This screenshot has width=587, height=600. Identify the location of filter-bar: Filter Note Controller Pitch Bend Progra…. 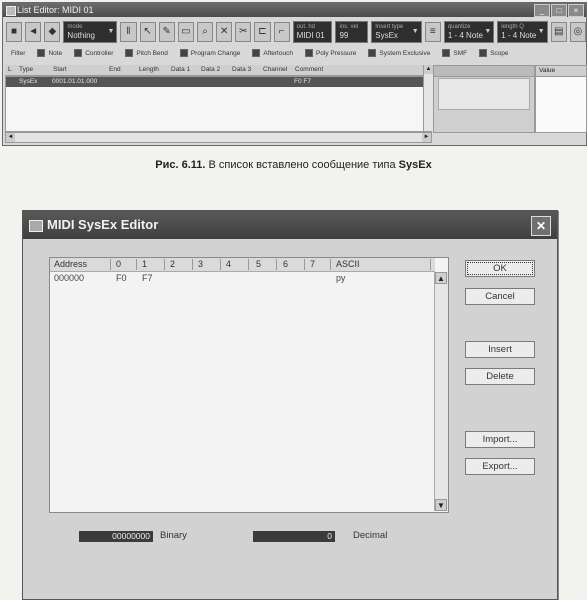
(294, 53).